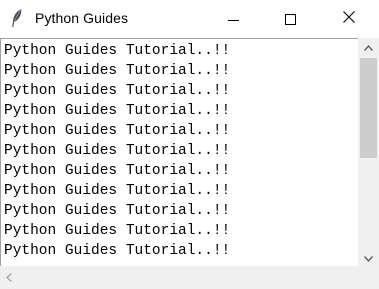 The height and width of the screenshot is (289, 379). I want to click on scroll-left-button, so click(8, 277).